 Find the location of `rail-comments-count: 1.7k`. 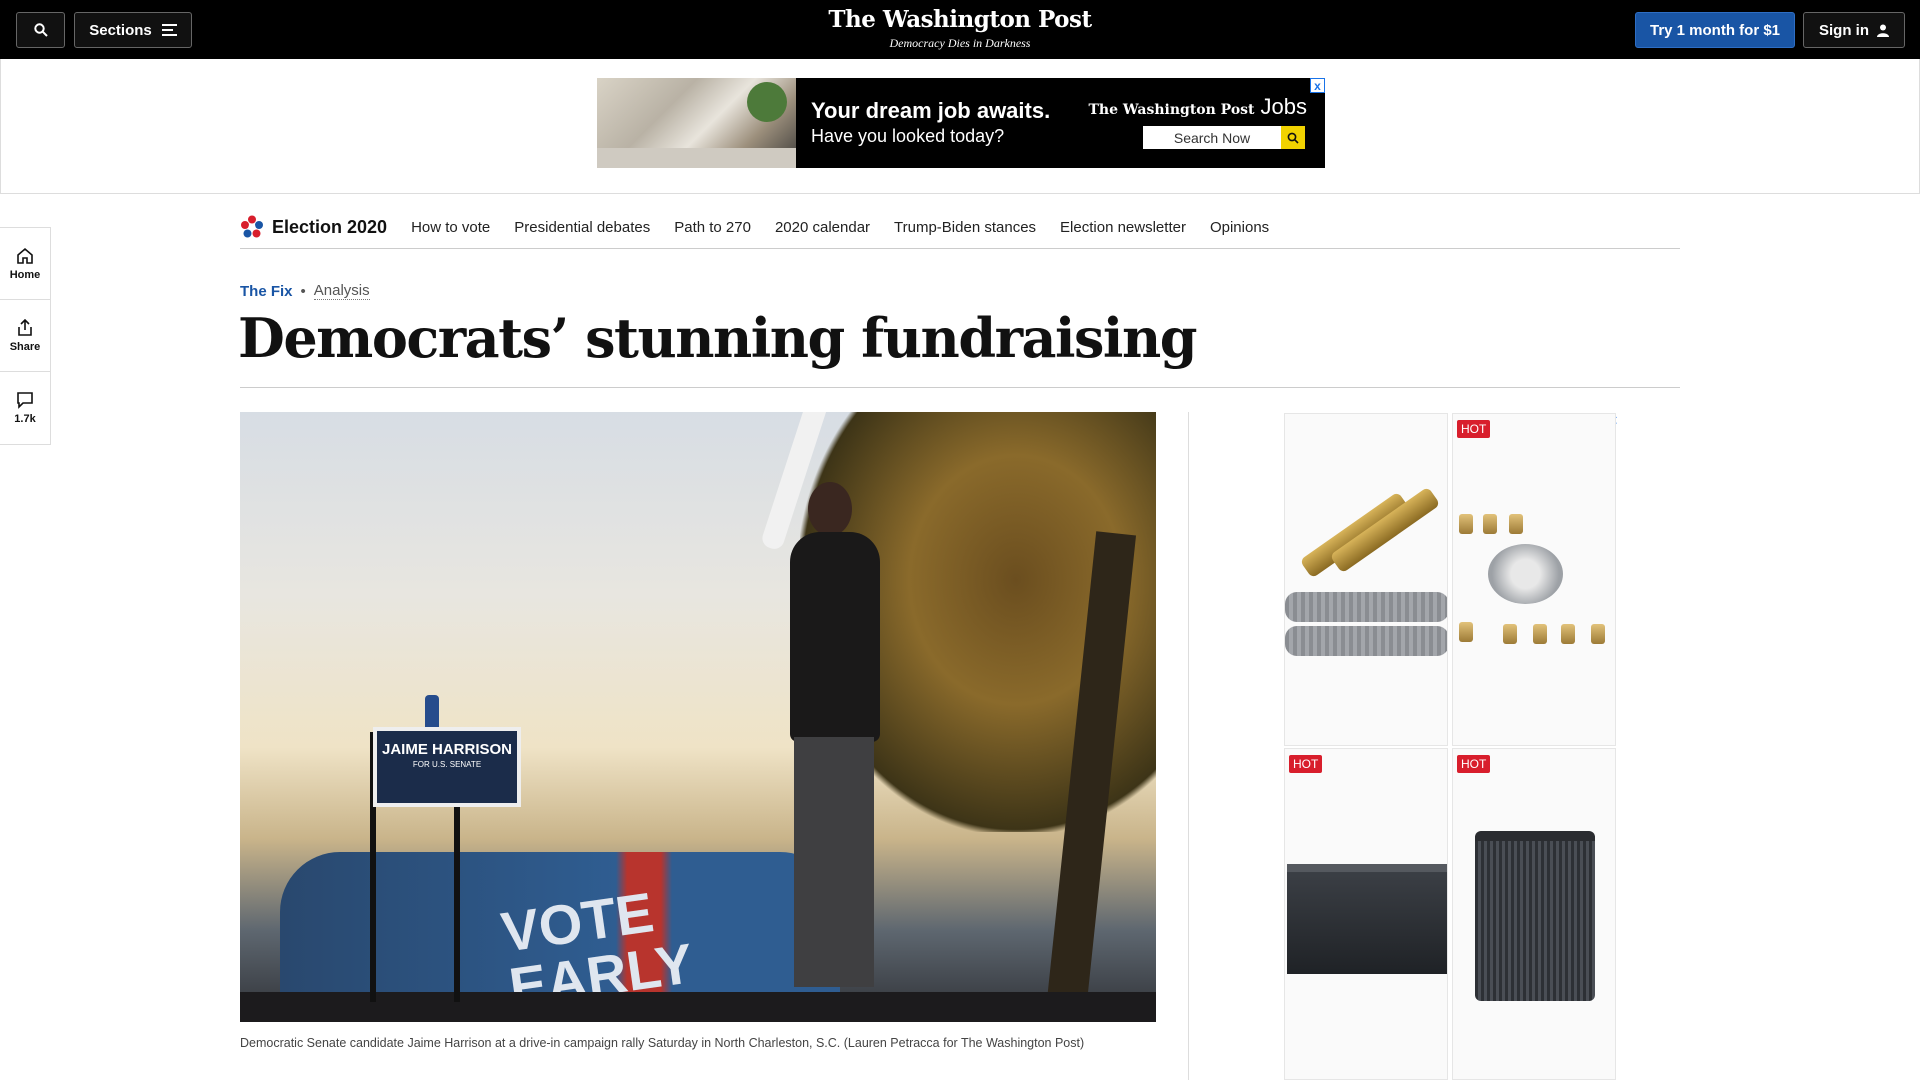

rail-comments-count: 1.7k is located at coordinates (25, 419).